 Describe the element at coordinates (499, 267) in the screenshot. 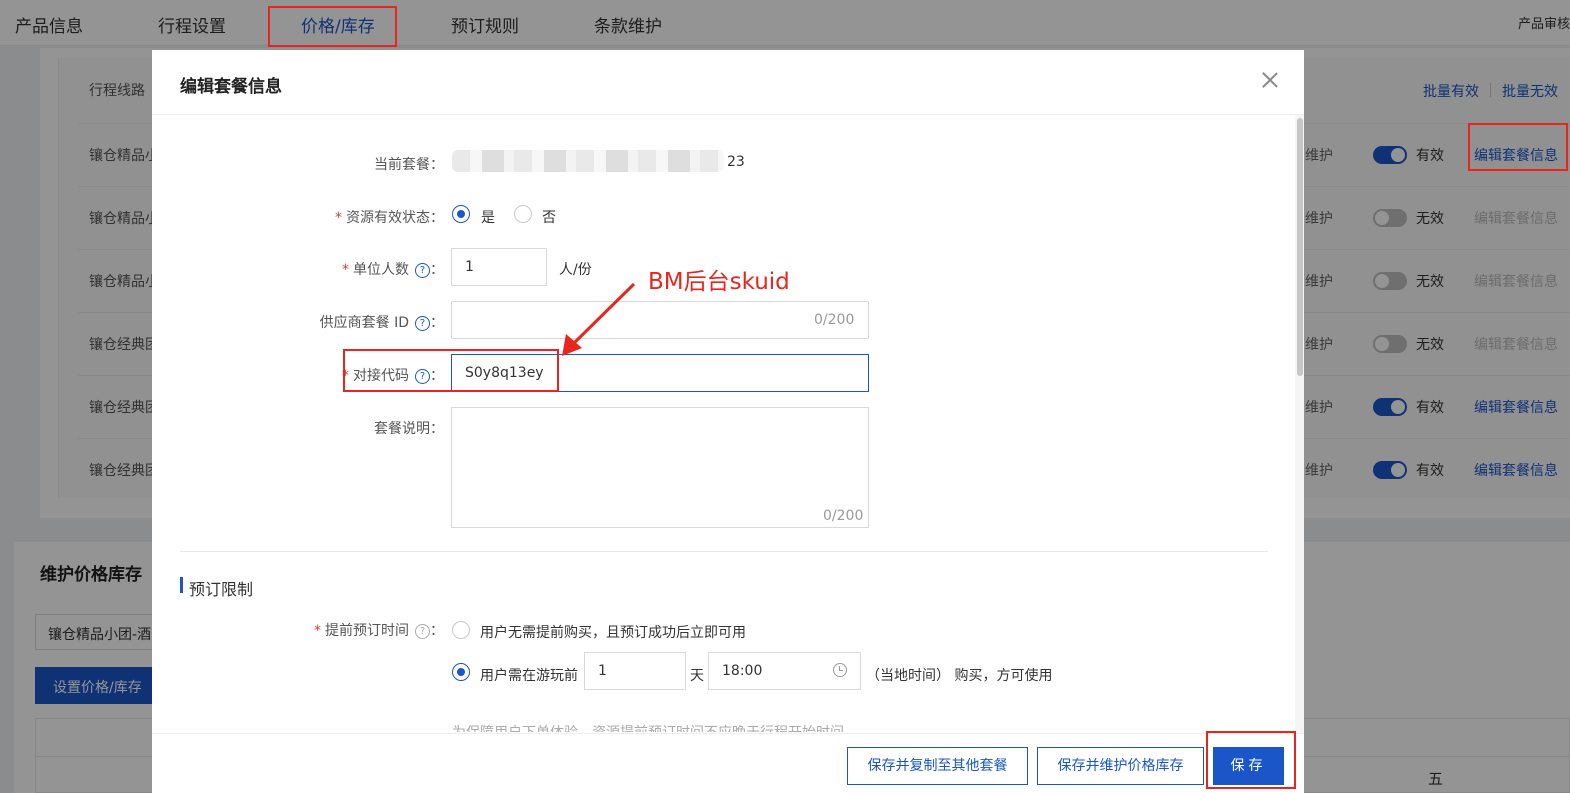

I see `unit-input: 1` at that location.